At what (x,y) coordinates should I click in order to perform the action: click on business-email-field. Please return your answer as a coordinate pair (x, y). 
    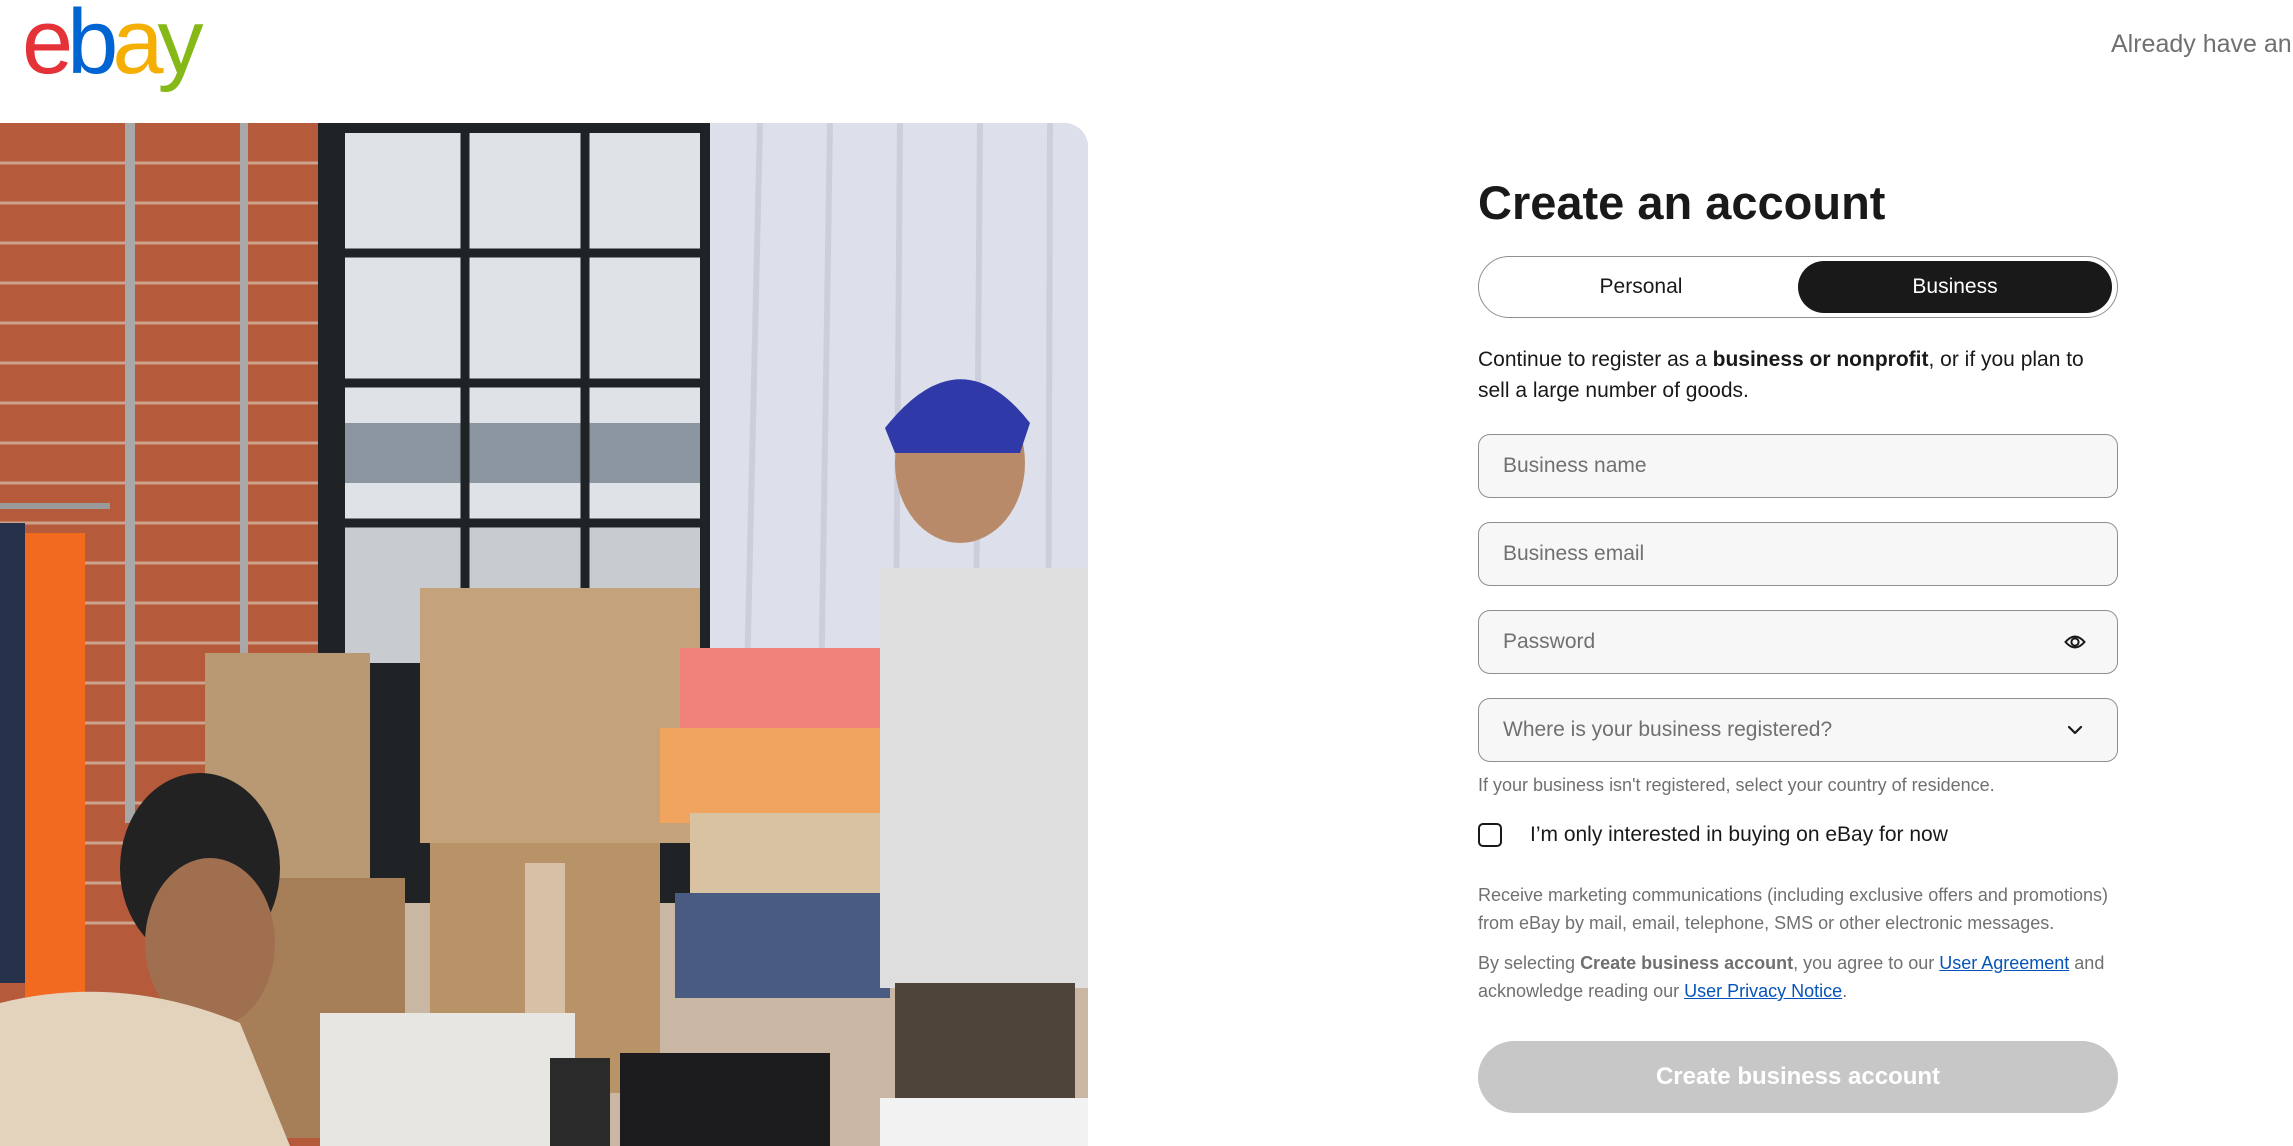
    Looking at the image, I should click on (1798, 554).